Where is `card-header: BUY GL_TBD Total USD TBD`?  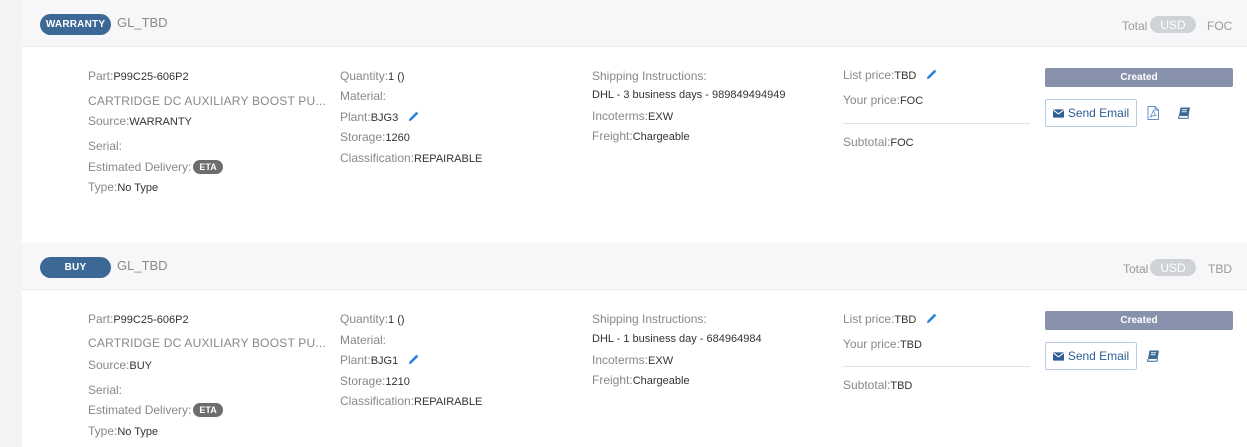
card-header: BUY GL_TBD Total USD TBD is located at coordinates (634, 266).